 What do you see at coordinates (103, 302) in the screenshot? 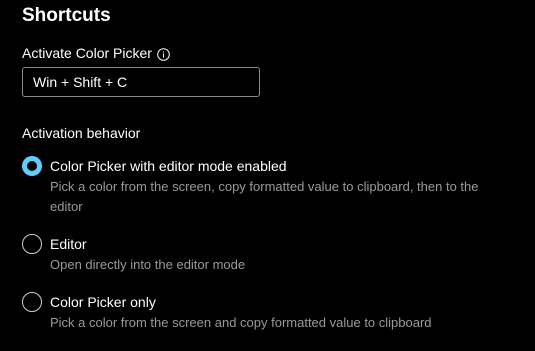
I see `option-title: Color Picker only` at bounding box center [103, 302].